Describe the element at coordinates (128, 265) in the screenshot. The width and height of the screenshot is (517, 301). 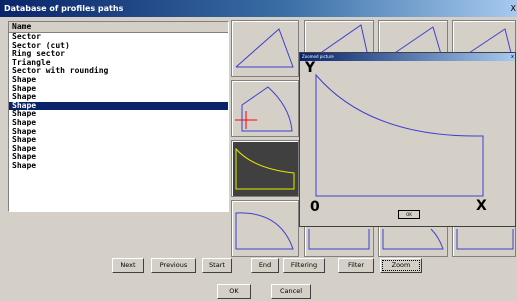
I see `next-button: Next` at that location.